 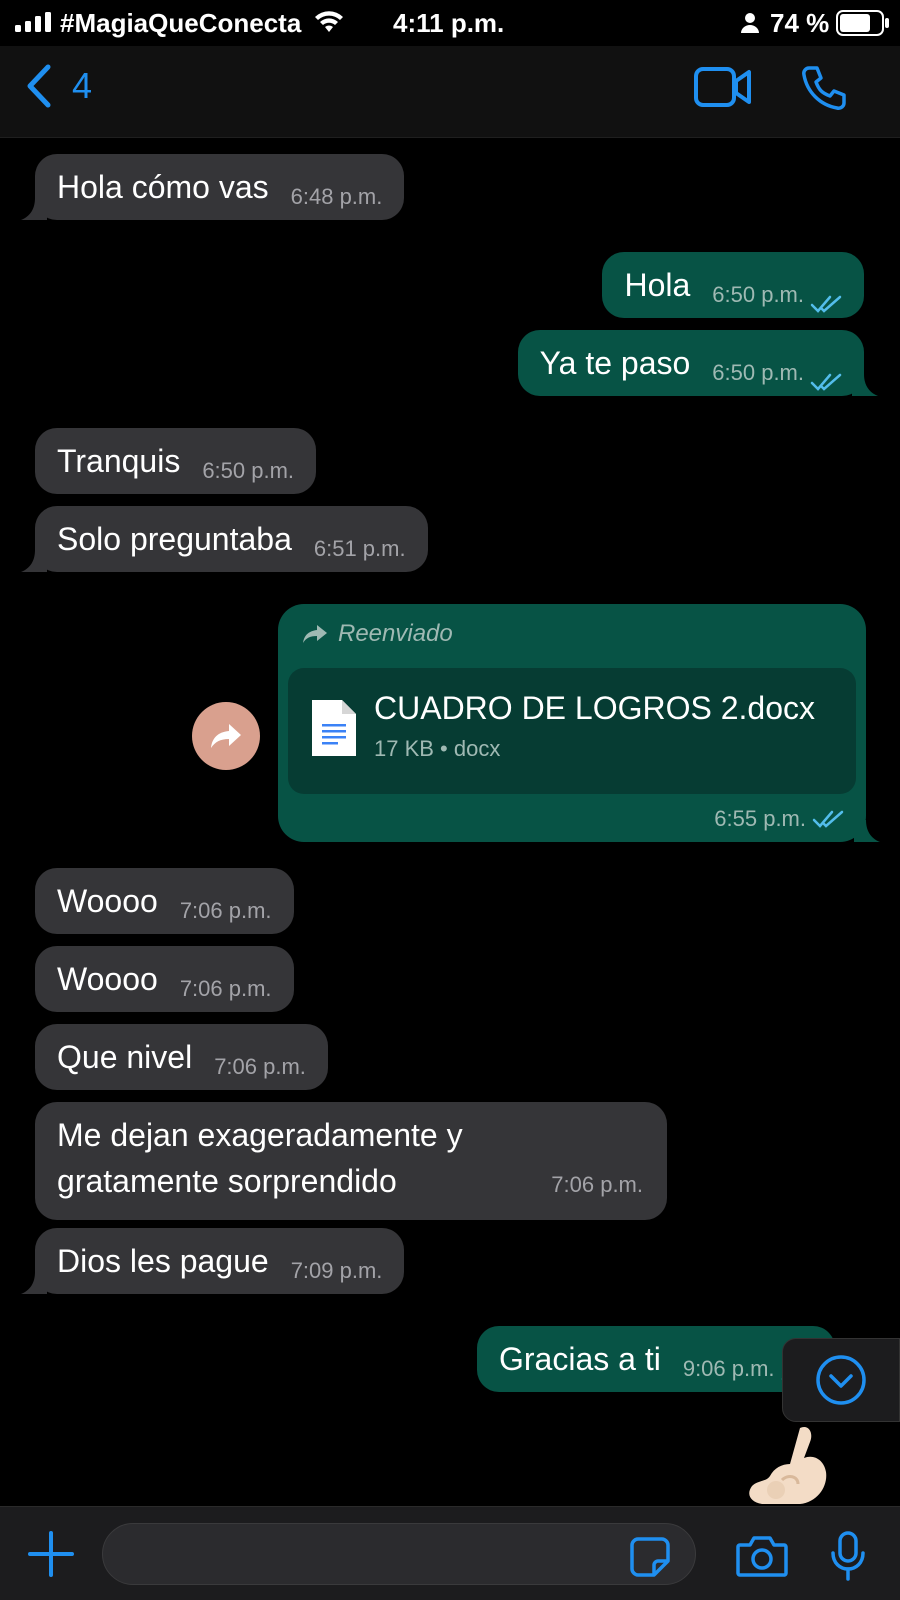 I want to click on document-icon, so click(x=334, y=728).